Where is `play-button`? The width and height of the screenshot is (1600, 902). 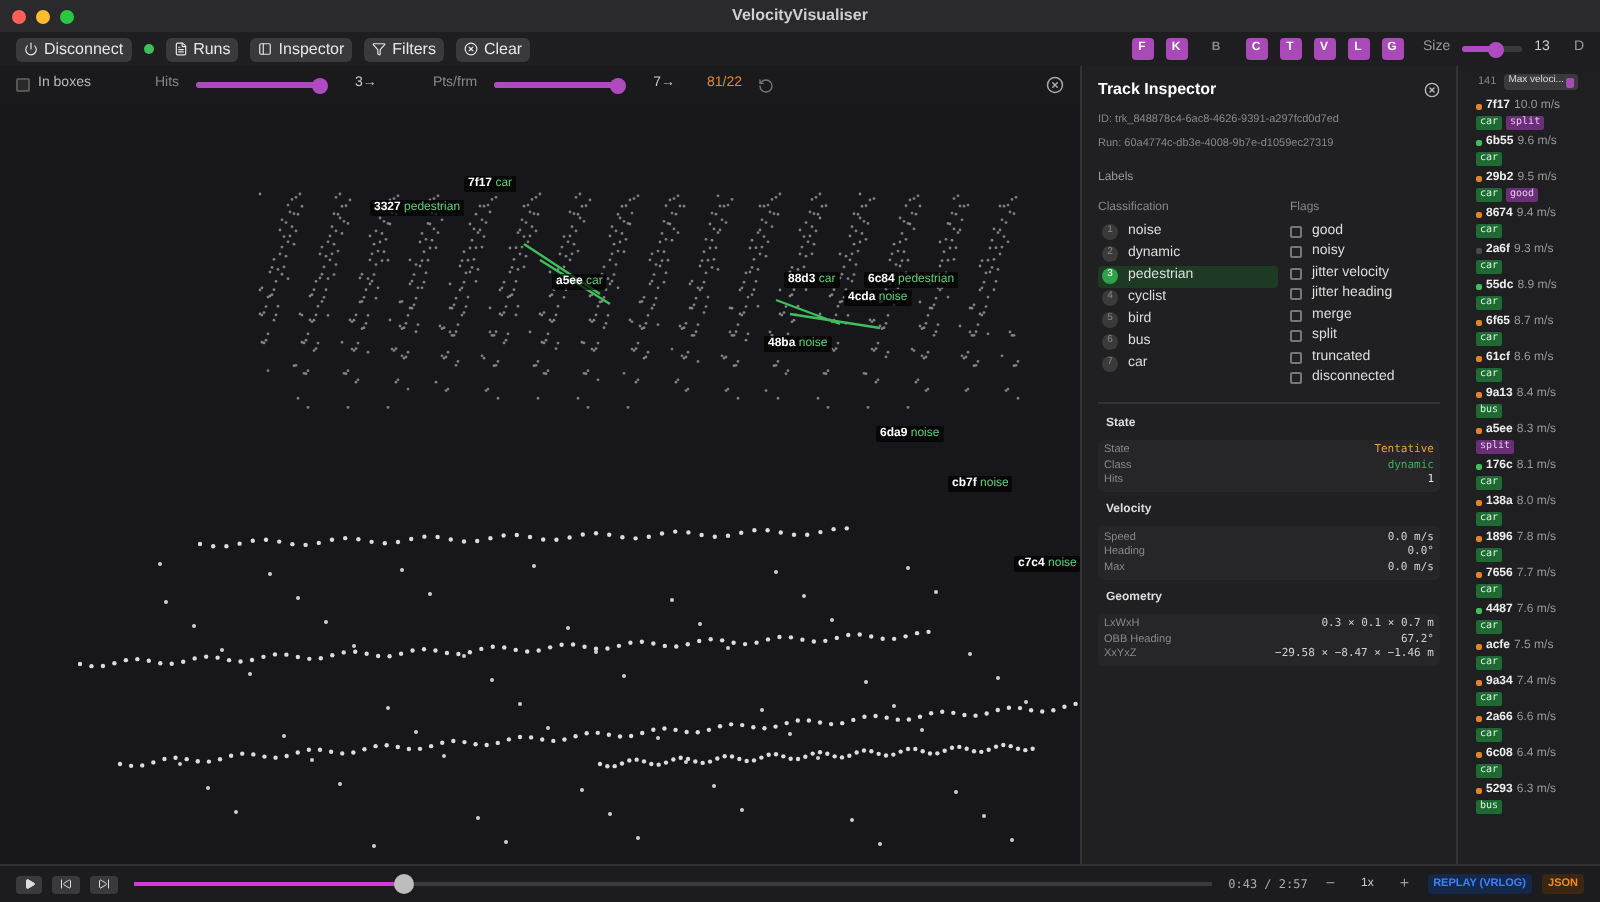
play-button is located at coordinates (29, 884).